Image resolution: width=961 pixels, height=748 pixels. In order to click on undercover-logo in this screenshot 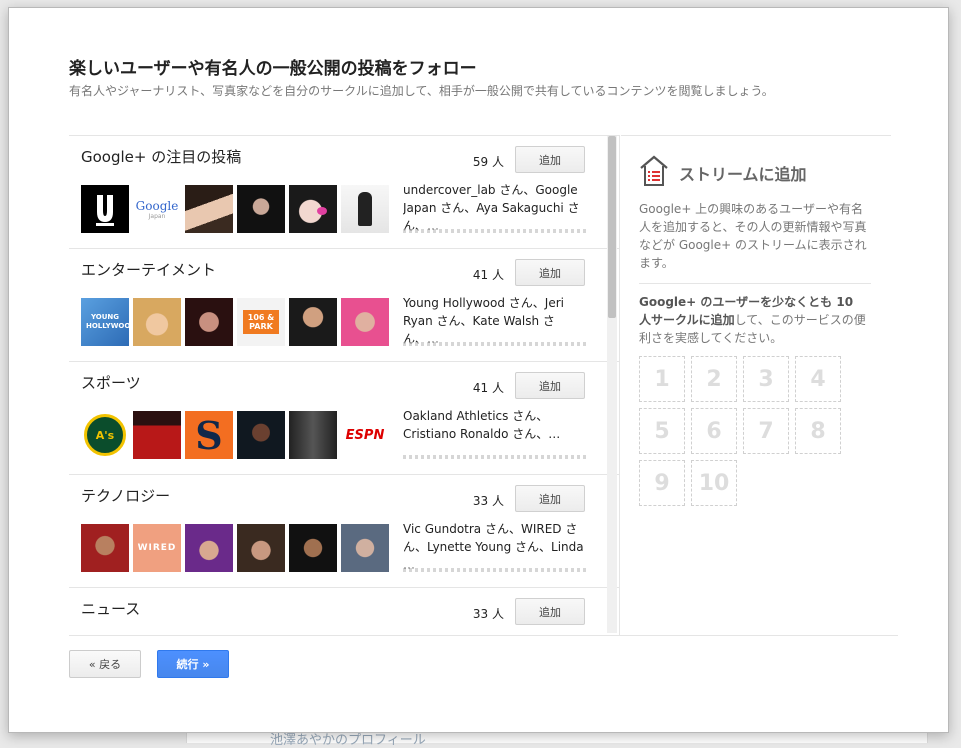, I will do `click(105, 210)`.